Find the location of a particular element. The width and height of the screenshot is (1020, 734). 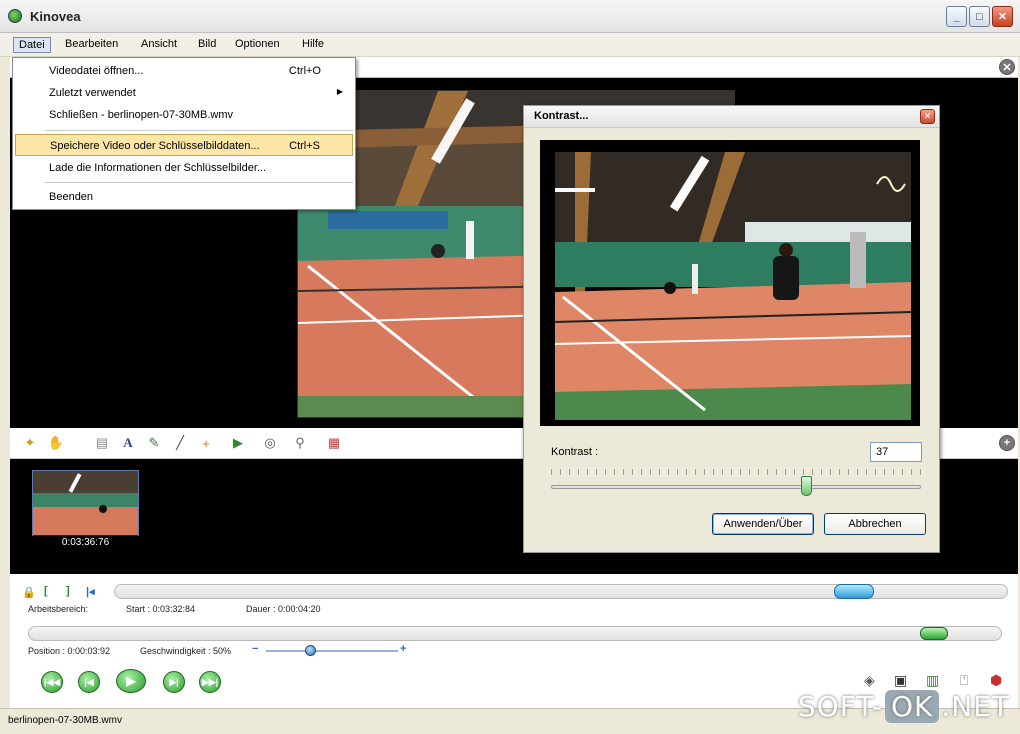

contrast-slider-thumb is located at coordinates (807, 486).